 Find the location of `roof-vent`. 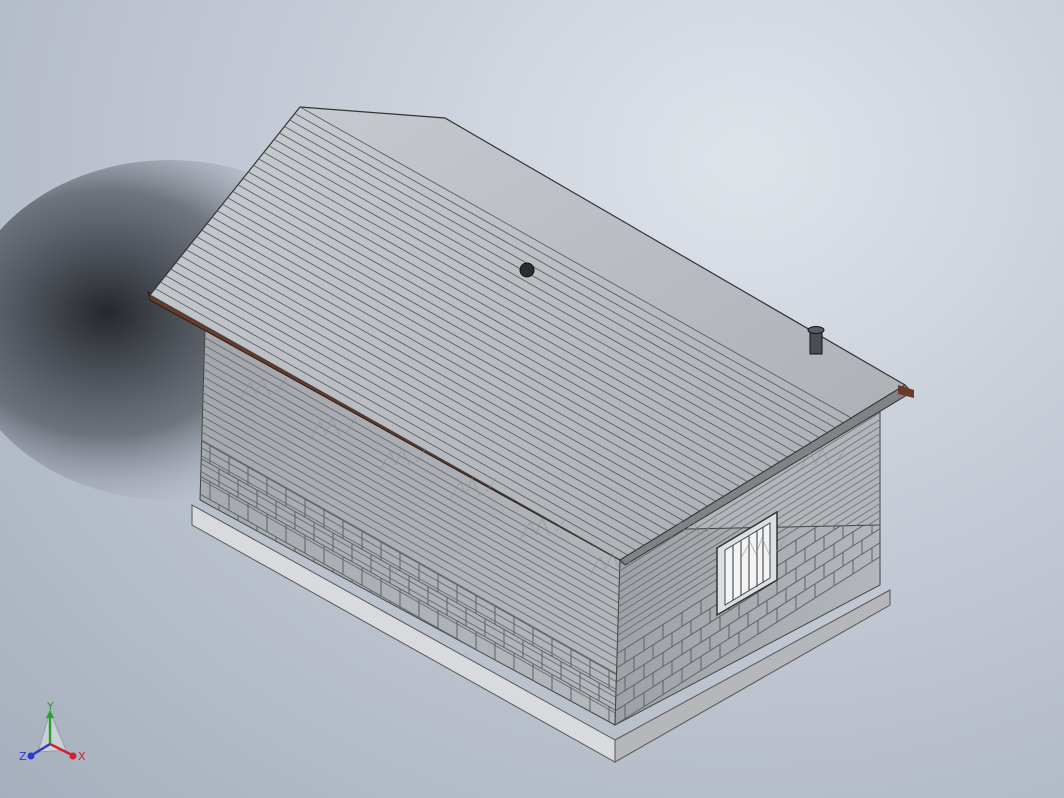

roof-vent is located at coordinates (527, 270).